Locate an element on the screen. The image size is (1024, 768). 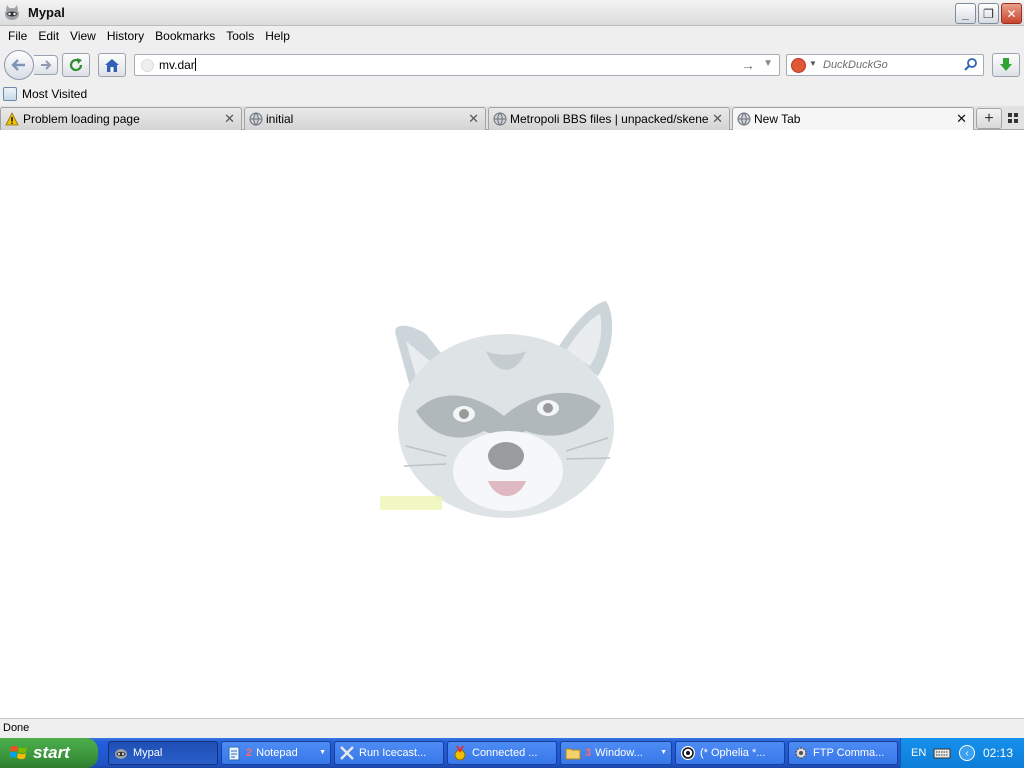
home-icon is located at coordinates (112, 65).